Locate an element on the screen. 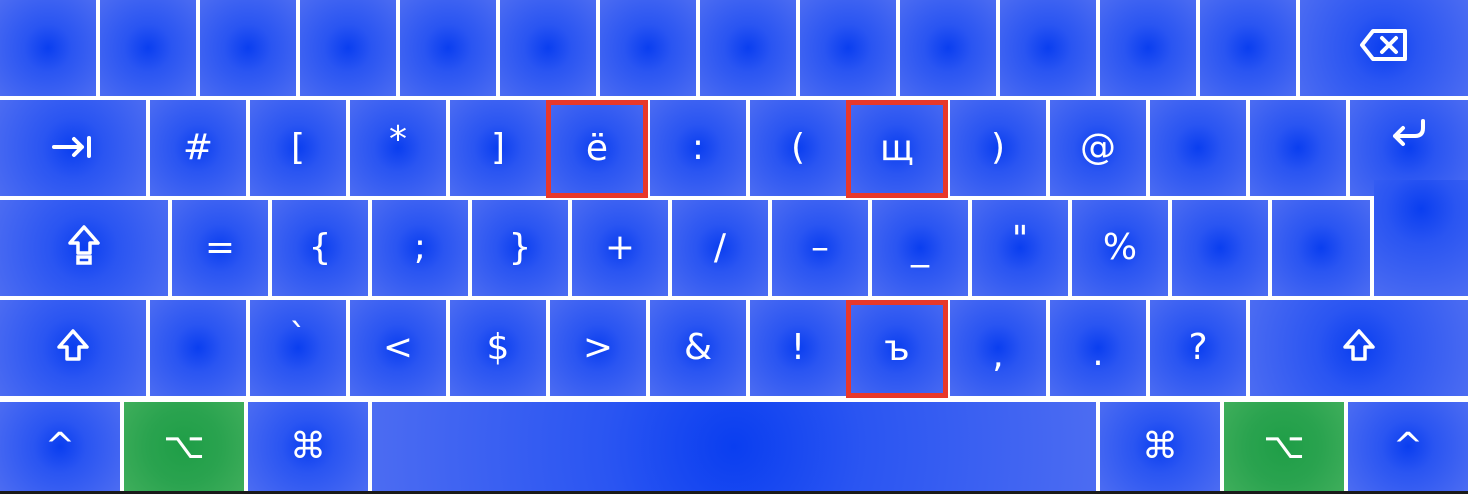  key-label: ] is located at coordinates (498, 147).